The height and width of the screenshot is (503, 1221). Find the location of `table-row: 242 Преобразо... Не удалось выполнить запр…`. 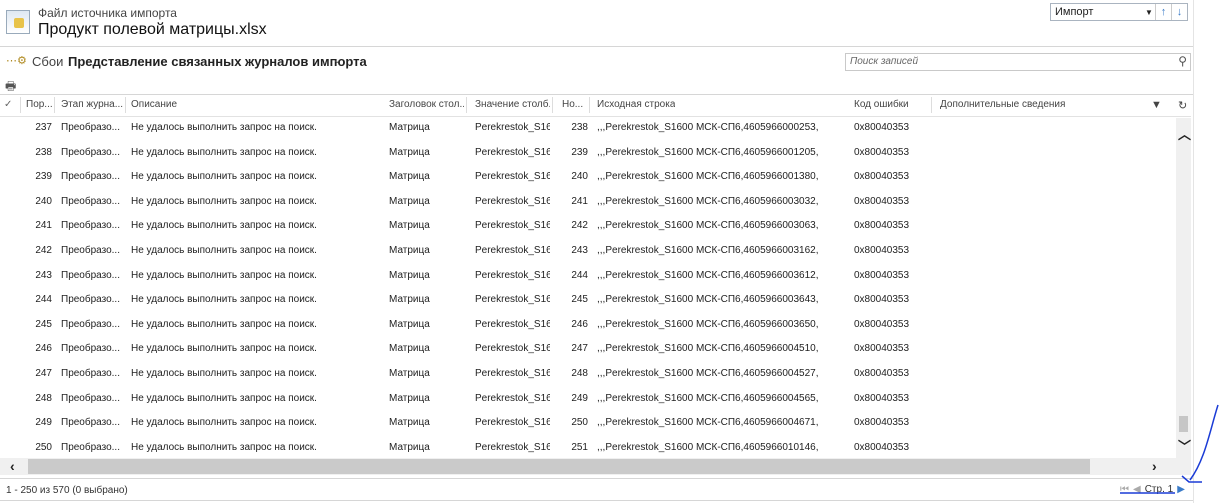

table-row: 242 Преобразо... Не удалось выполнить запр… is located at coordinates (587, 257).